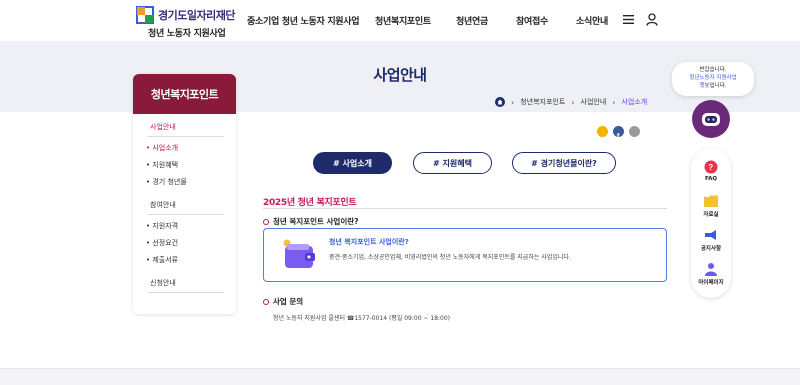 The height and width of the screenshot is (385, 800). What do you see at coordinates (652, 19) in the screenshot?
I see `user-icon` at bounding box center [652, 19].